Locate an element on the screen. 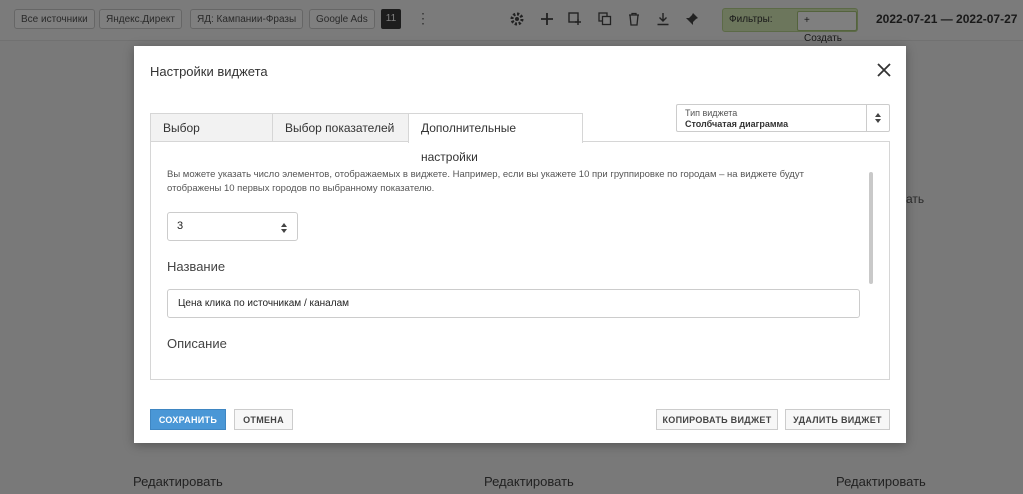 The height and width of the screenshot is (494, 1023). name-section-title: Название is located at coordinates (196, 266).